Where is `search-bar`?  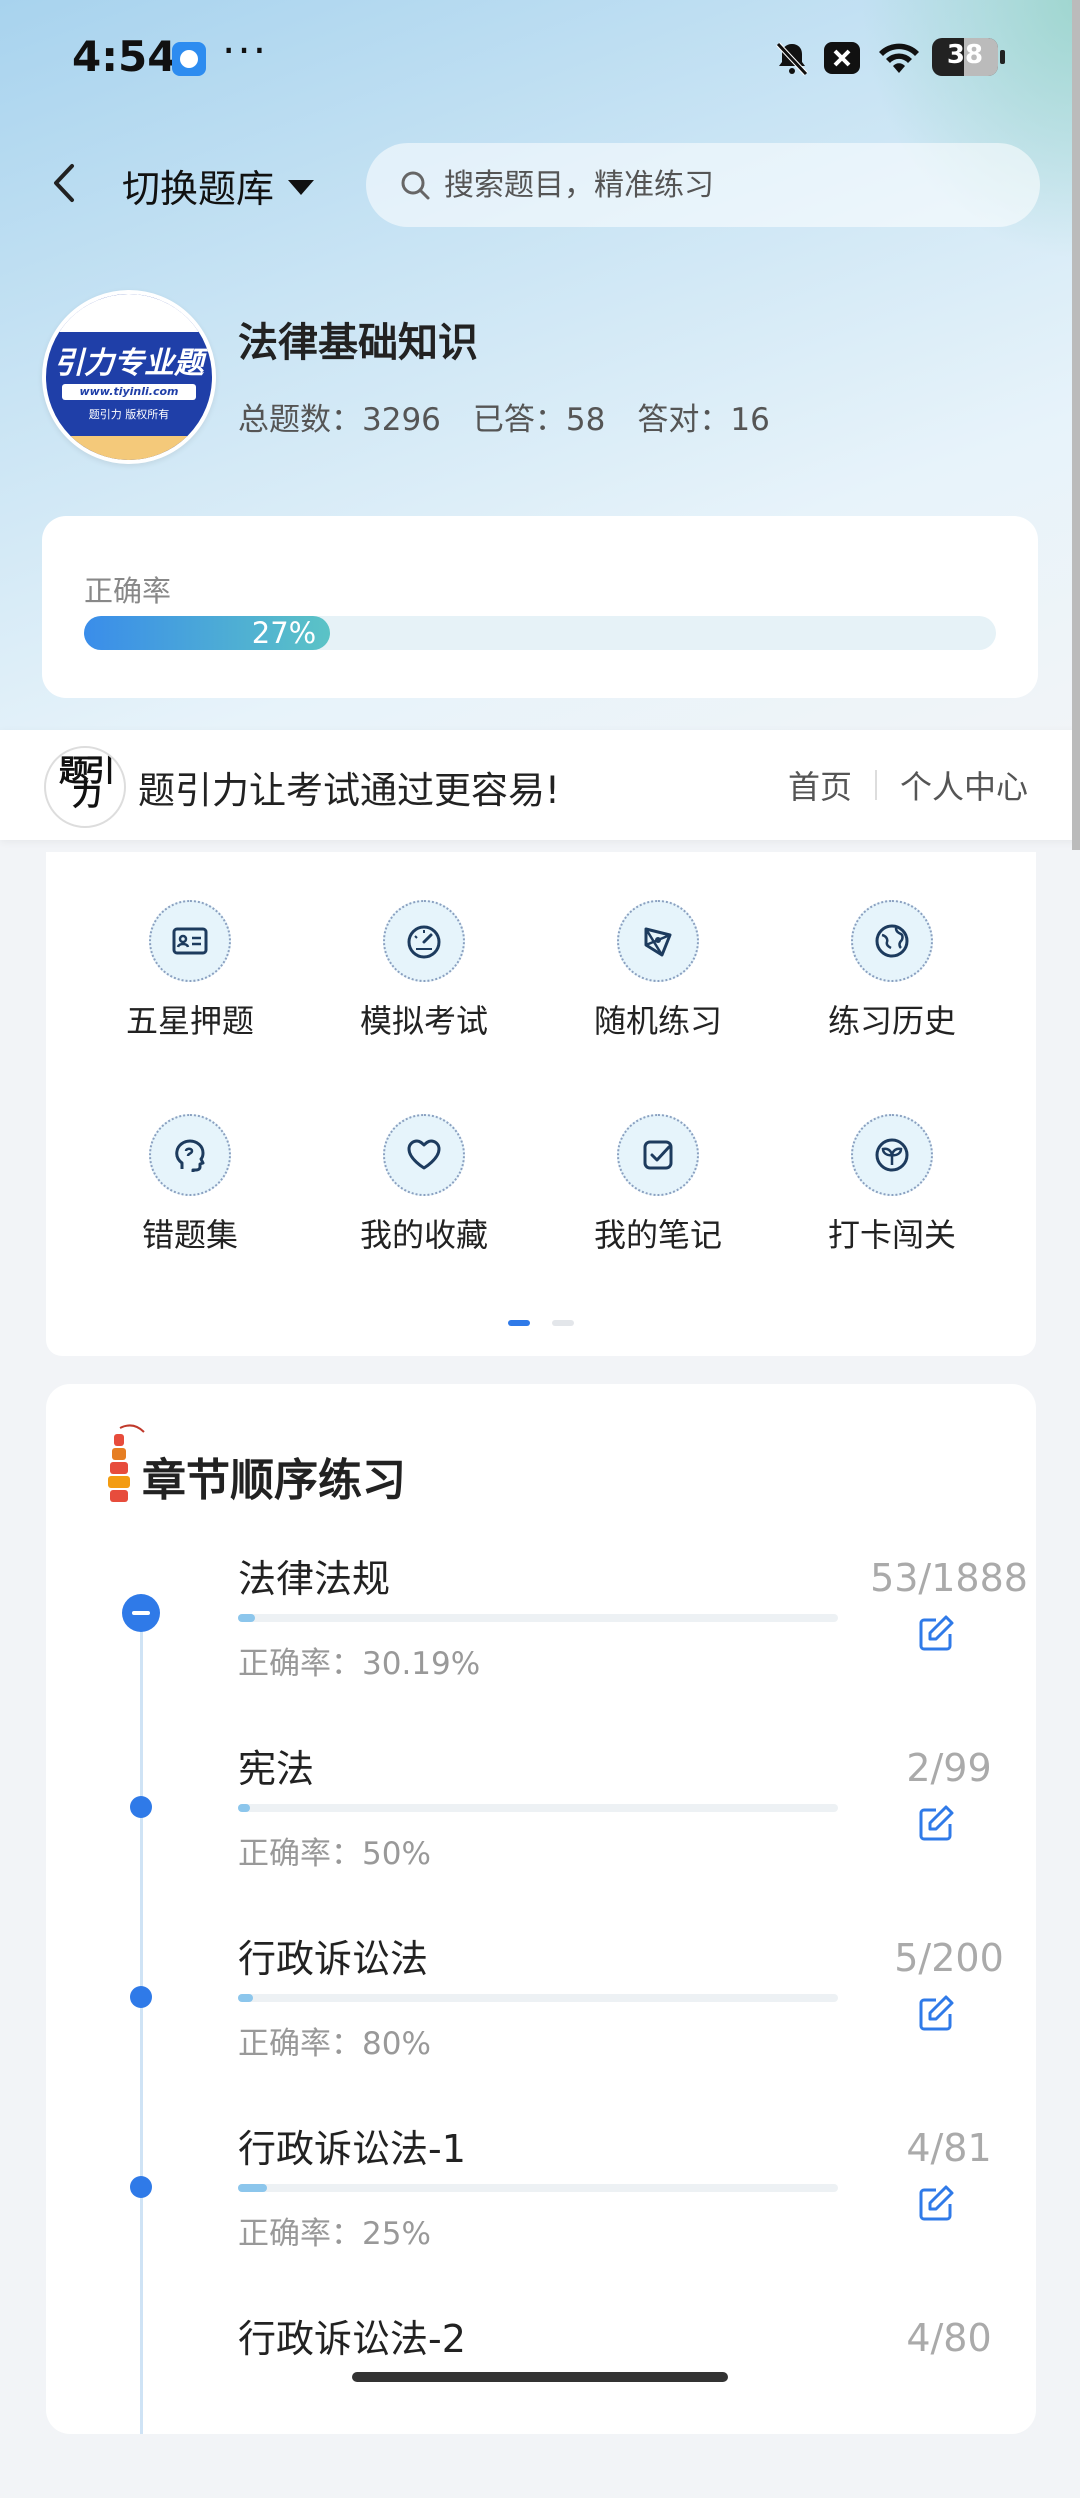
search-bar is located at coordinates (703, 185).